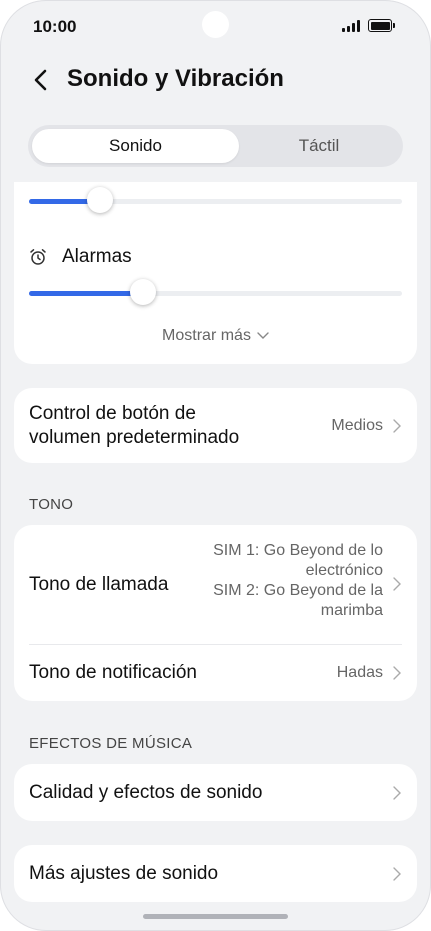  What do you see at coordinates (353, 26) in the screenshot?
I see `signal-icon` at bounding box center [353, 26].